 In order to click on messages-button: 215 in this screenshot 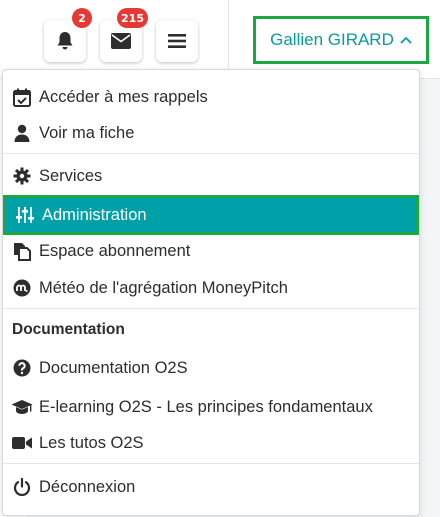, I will do `click(124, 35)`.